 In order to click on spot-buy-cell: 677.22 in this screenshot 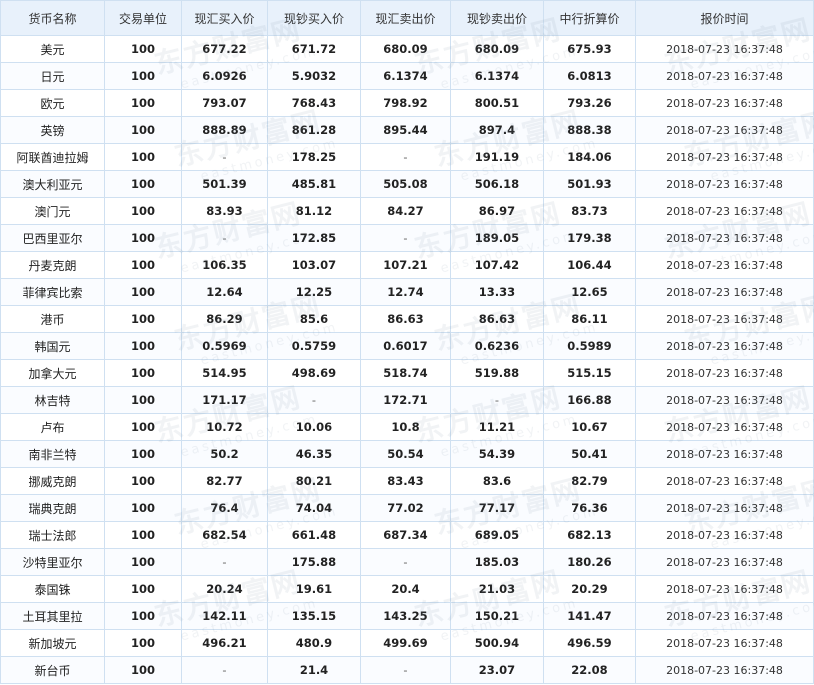, I will do `click(224, 49)`.